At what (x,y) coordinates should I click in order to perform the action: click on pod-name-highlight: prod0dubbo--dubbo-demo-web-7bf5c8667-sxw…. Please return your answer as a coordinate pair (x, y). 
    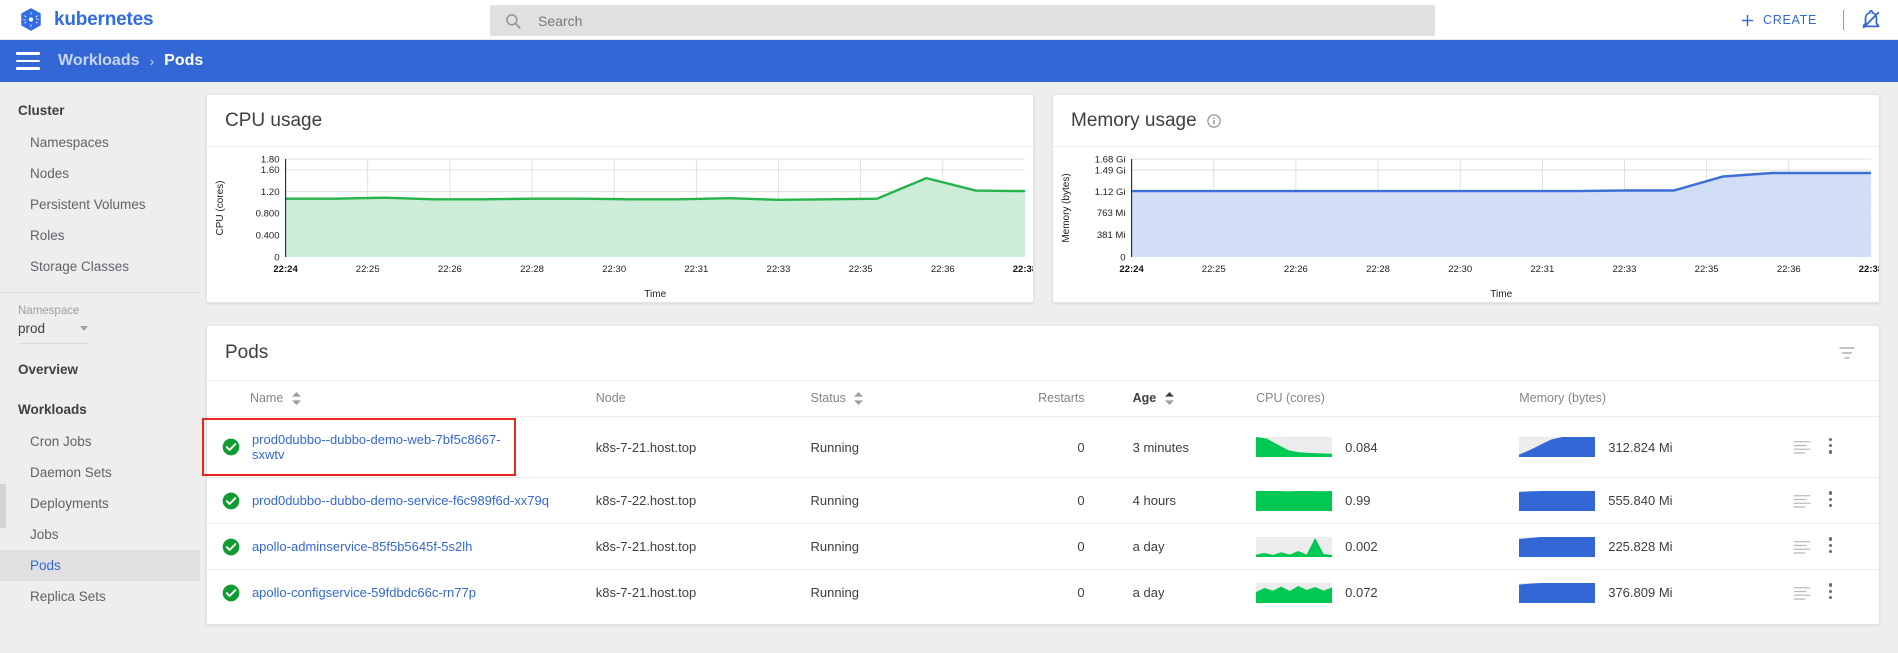
    Looking at the image, I should click on (358, 447).